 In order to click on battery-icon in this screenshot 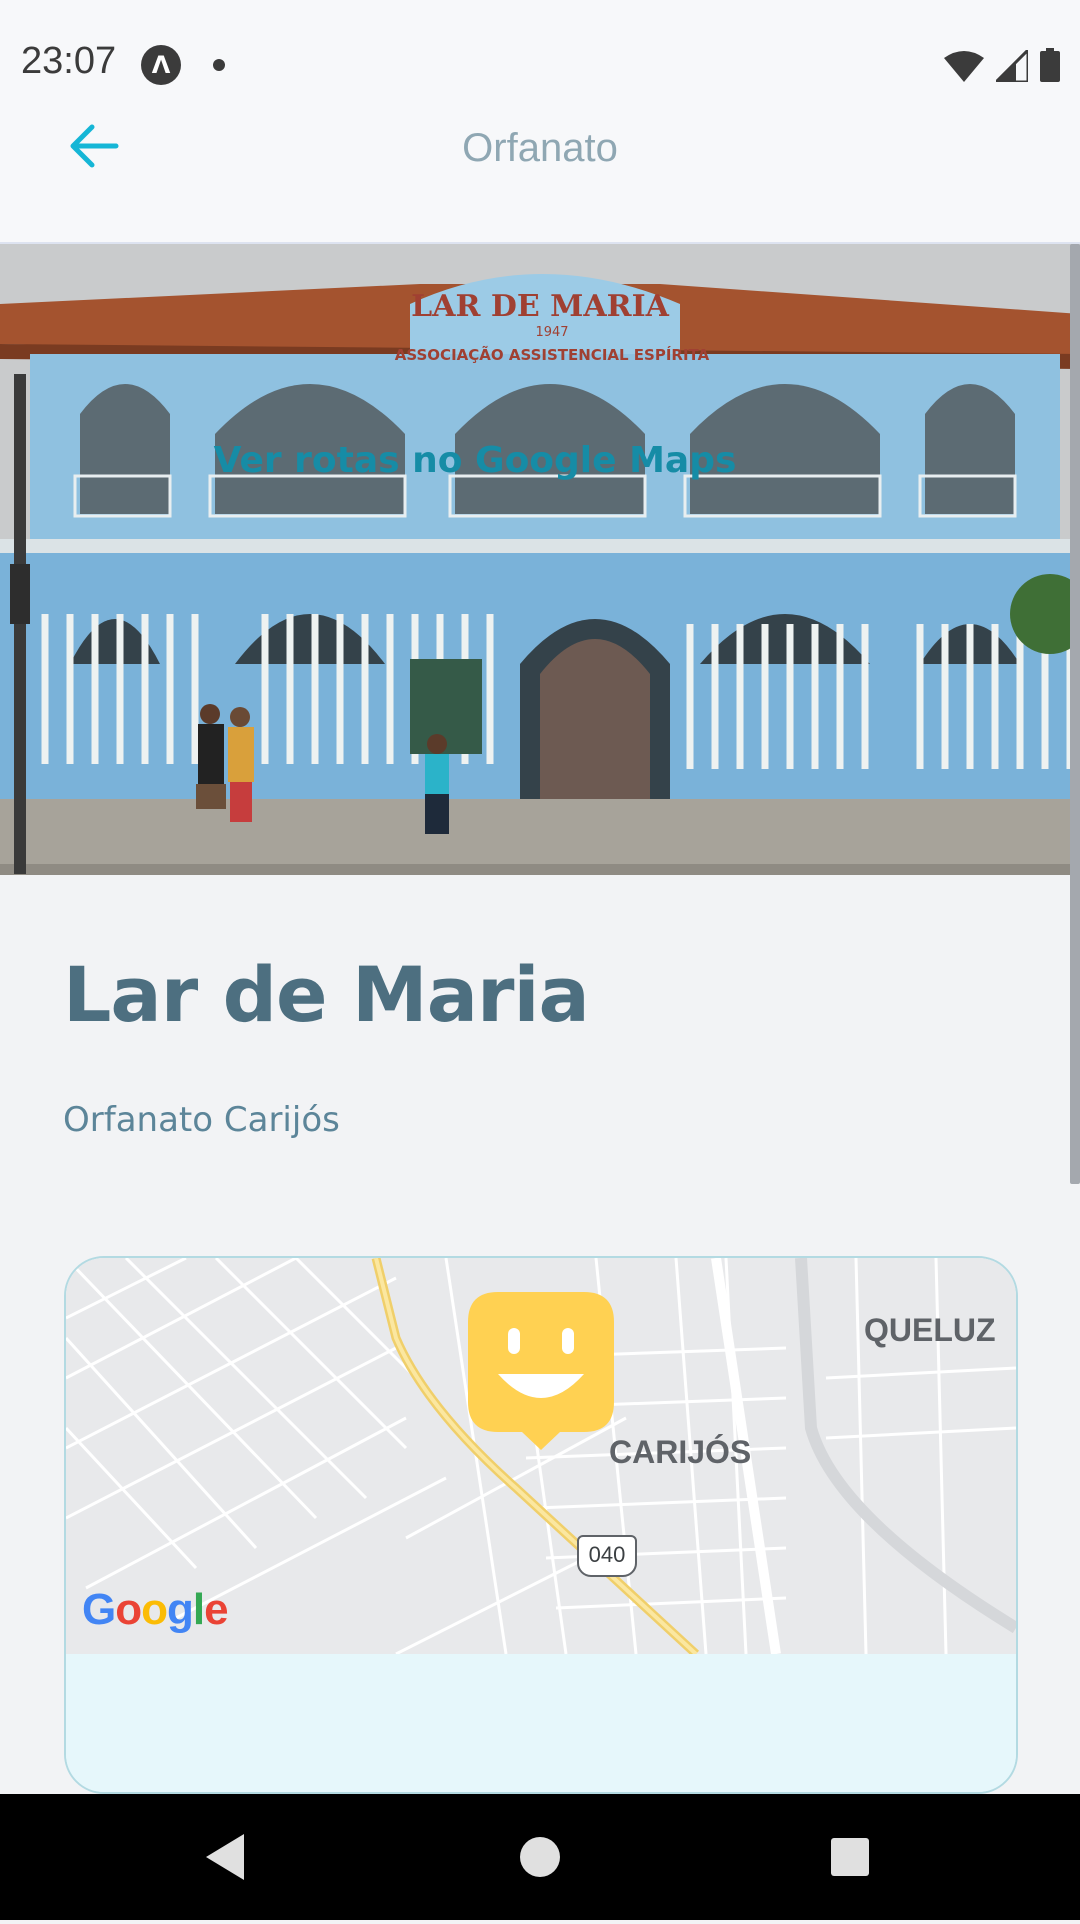, I will do `click(1050, 65)`.